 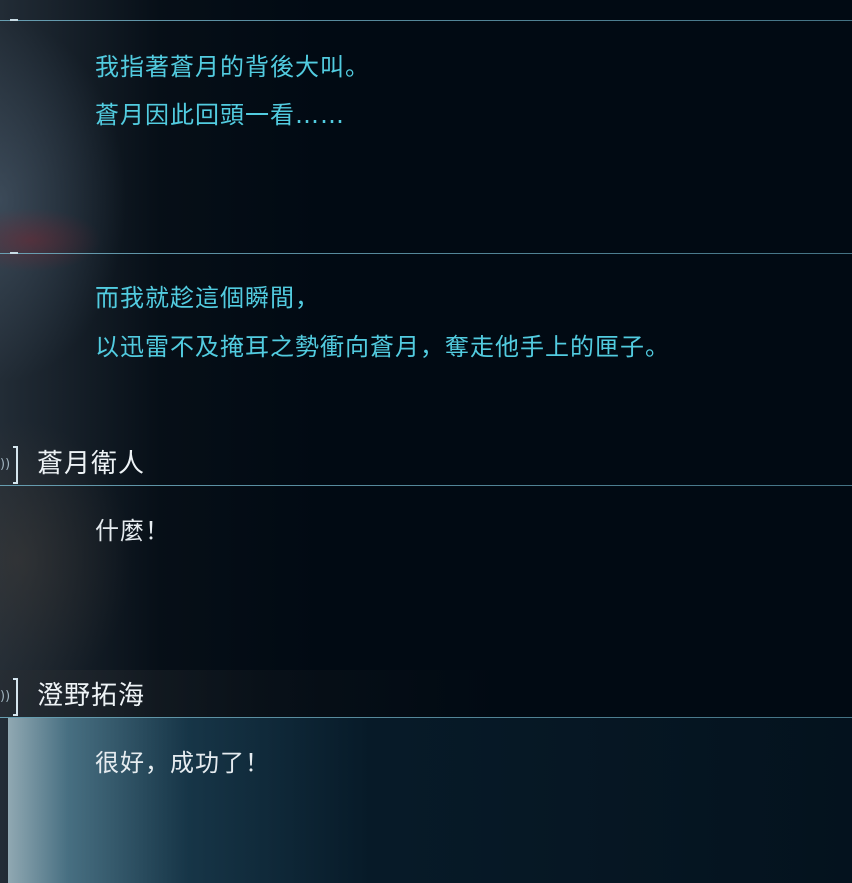 I want to click on narration-line: 我指著蒼月的背後大叫。, so click(x=232, y=67).